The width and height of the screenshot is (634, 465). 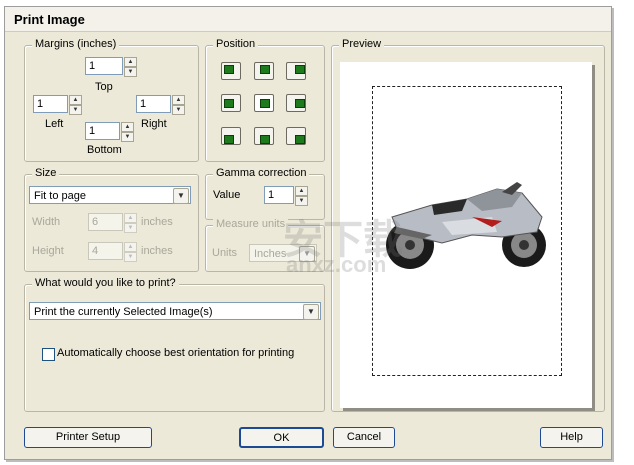 I want to click on gamma-input: 1, so click(x=279, y=195).